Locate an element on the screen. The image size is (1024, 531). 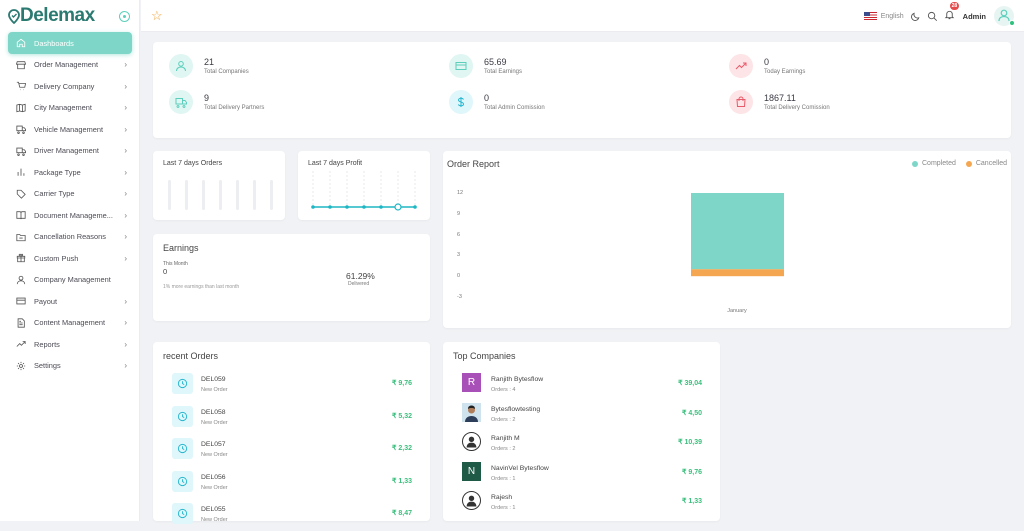
folder-icon is located at coordinates (21, 237).